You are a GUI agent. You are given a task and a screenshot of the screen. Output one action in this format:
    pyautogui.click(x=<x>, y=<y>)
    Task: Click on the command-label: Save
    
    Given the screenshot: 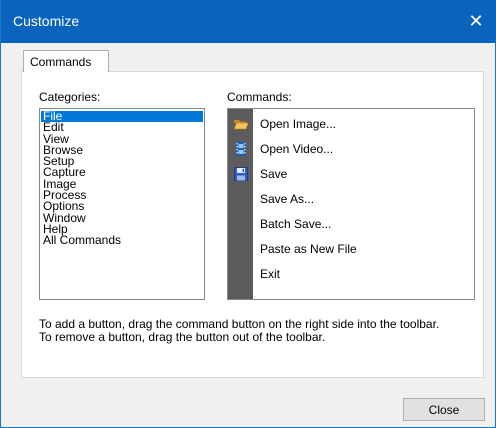 What is the action you would take?
    pyautogui.click(x=274, y=174)
    